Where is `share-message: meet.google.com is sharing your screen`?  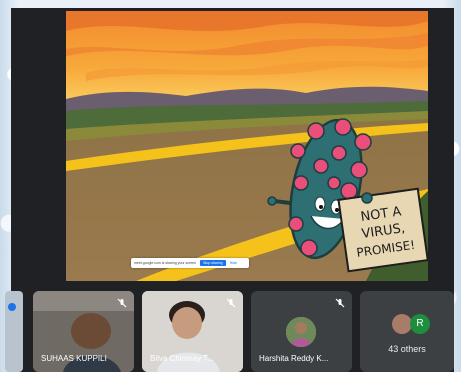
share-message: meet.google.com is sharing your screen is located at coordinates (165, 263).